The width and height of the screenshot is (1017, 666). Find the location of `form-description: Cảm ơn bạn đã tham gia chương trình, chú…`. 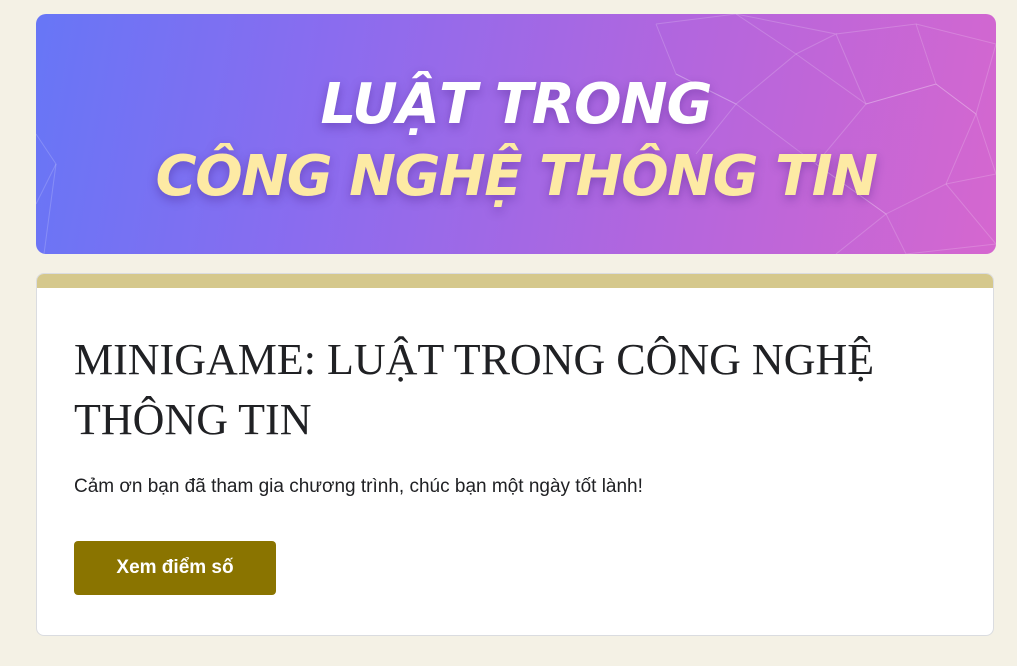

form-description: Cảm ơn bạn đã tham gia chương trình, chú… is located at coordinates (358, 486).